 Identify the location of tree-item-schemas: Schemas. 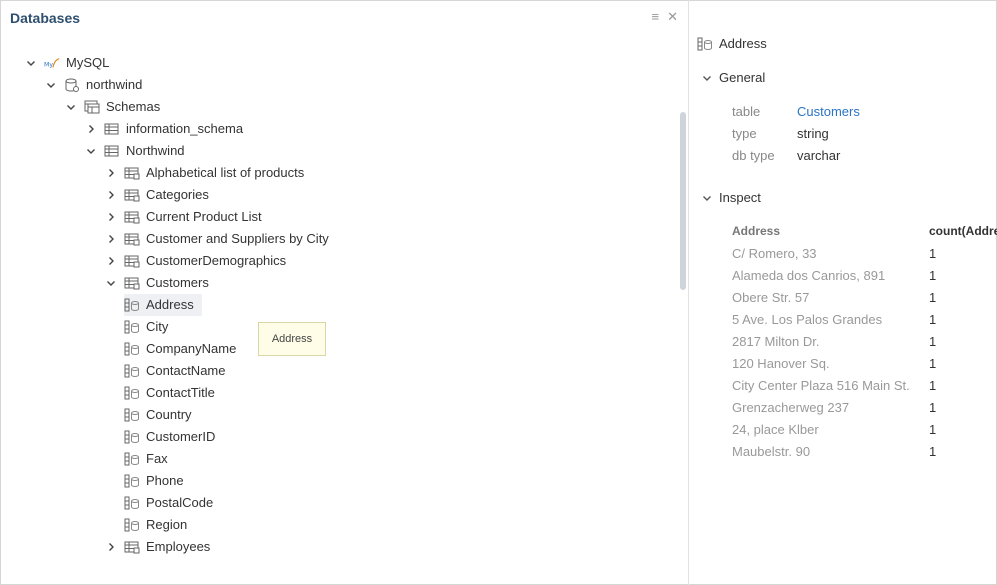
(112, 107).